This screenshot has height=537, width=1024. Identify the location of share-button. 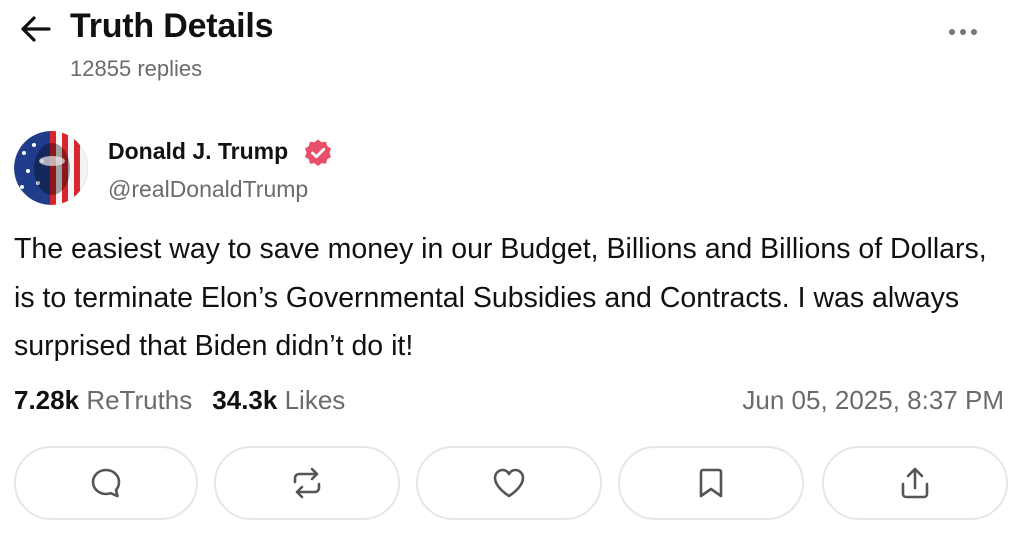
(915, 483).